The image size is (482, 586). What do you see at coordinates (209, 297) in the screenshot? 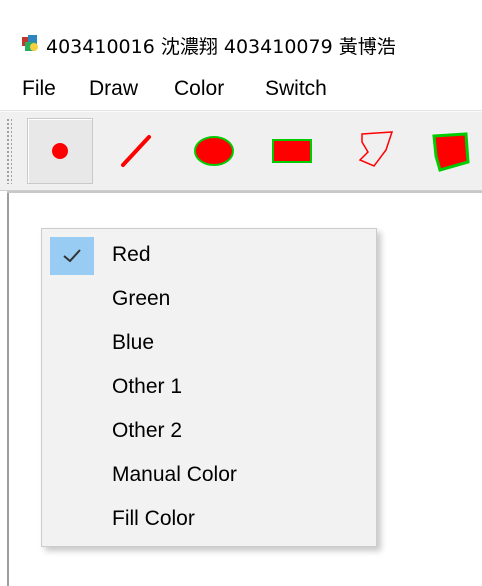
I see `color-menu-item-green: Green` at bounding box center [209, 297].